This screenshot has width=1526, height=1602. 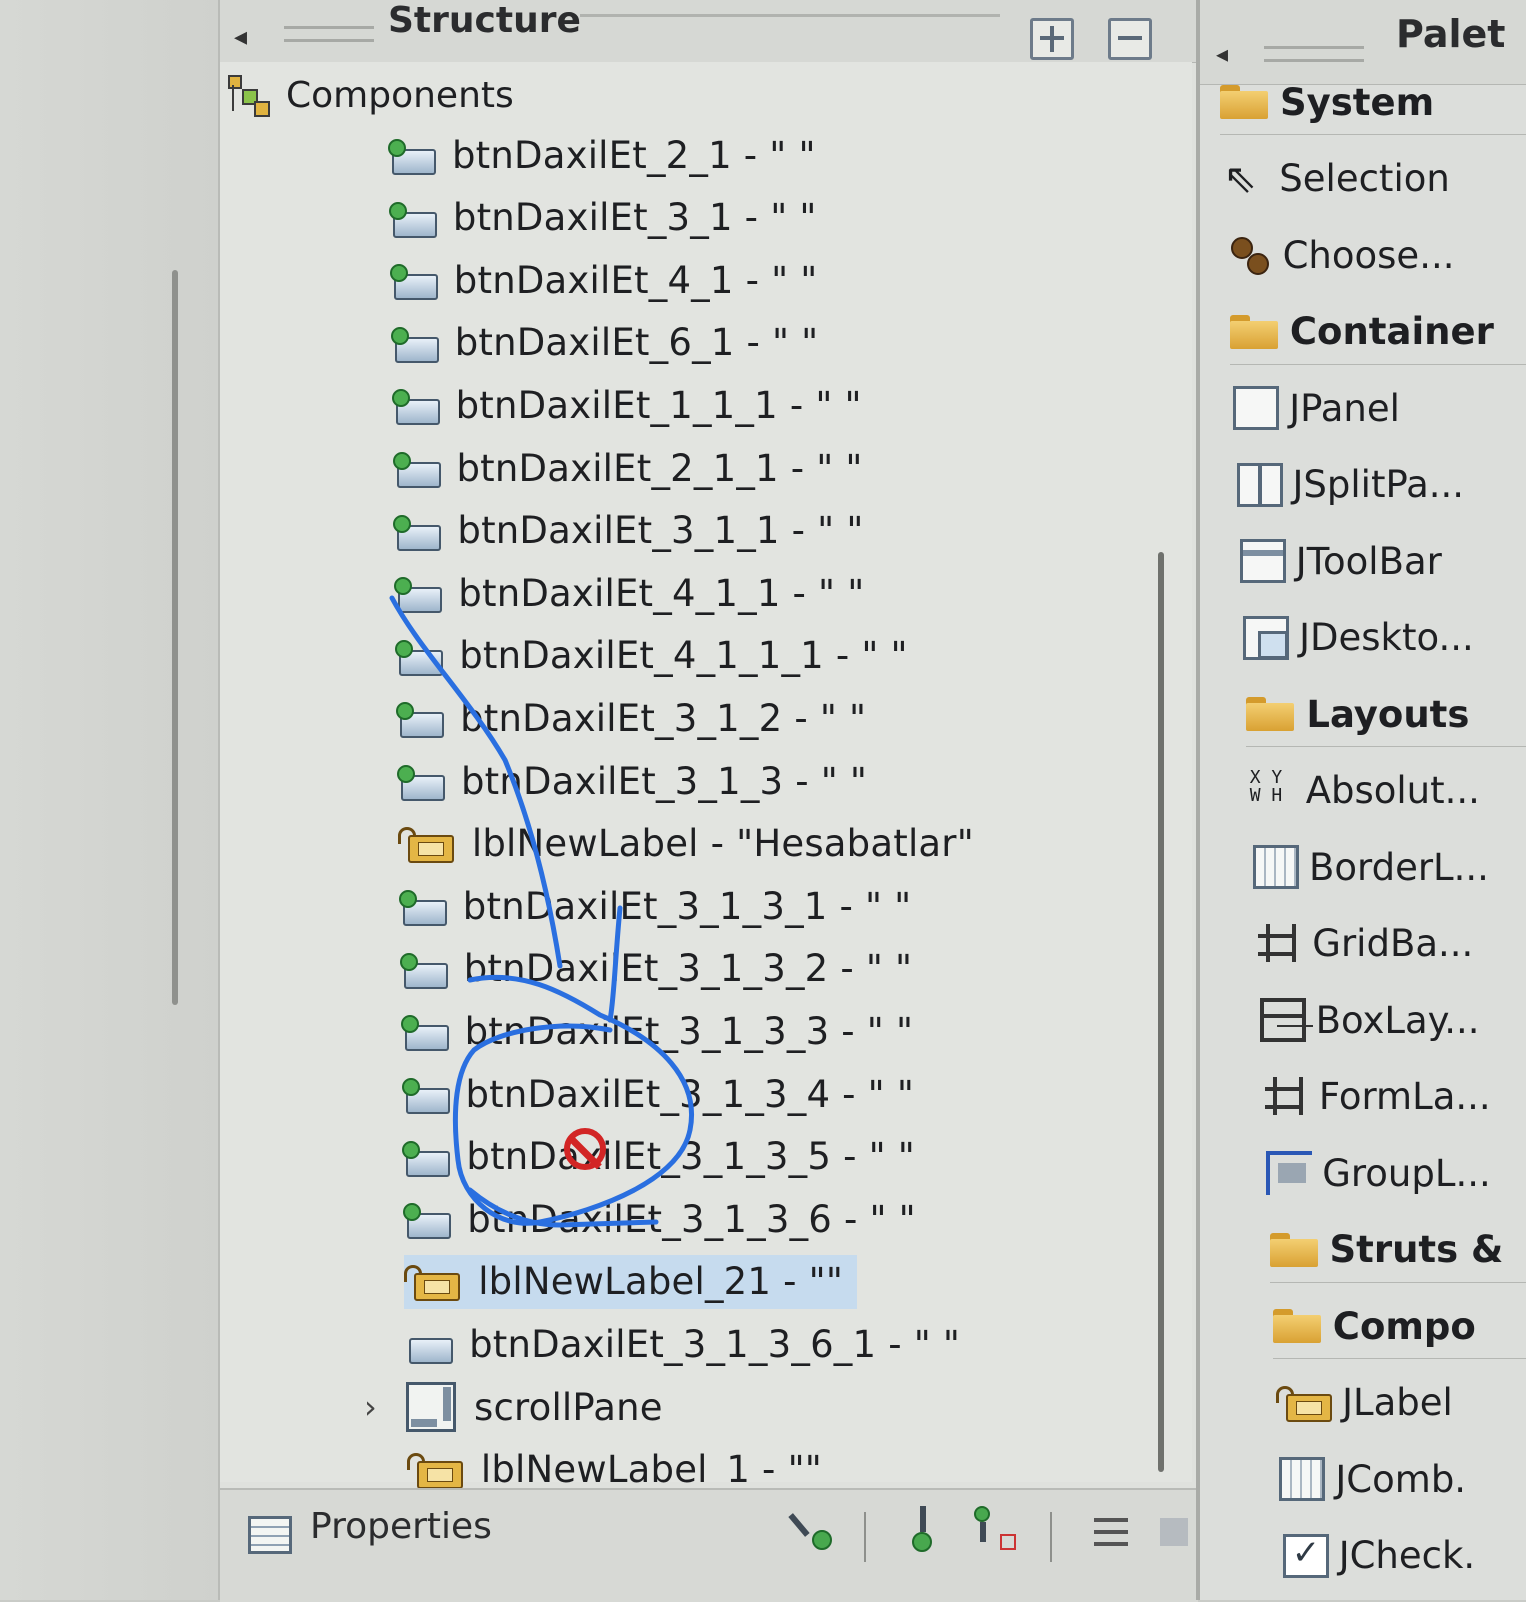 What do you see at coordinates (1392, 331) in the screenshot?
I see `palette-label: Container` at bounding box center [1392, 331].